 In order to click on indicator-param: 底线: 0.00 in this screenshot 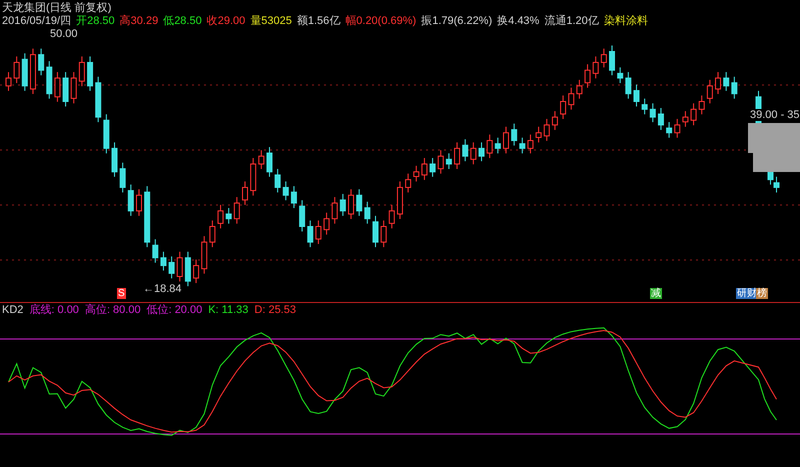, I will do `click(54, 310)`.